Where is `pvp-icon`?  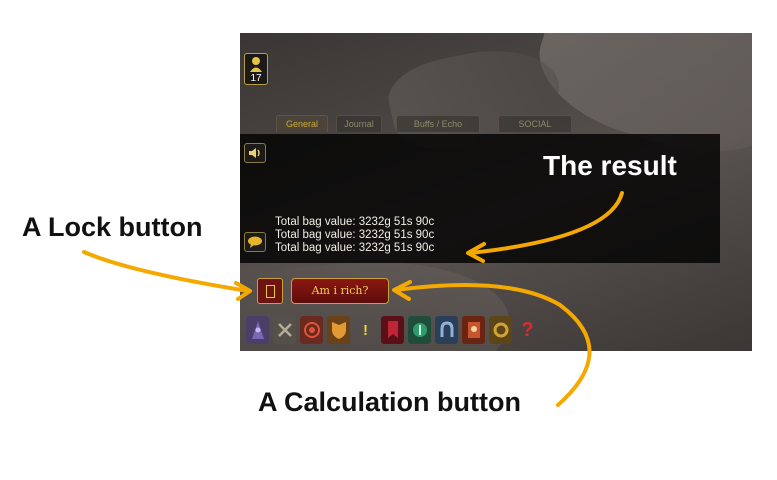 pvp-icon is located at coordinates (419, 330).